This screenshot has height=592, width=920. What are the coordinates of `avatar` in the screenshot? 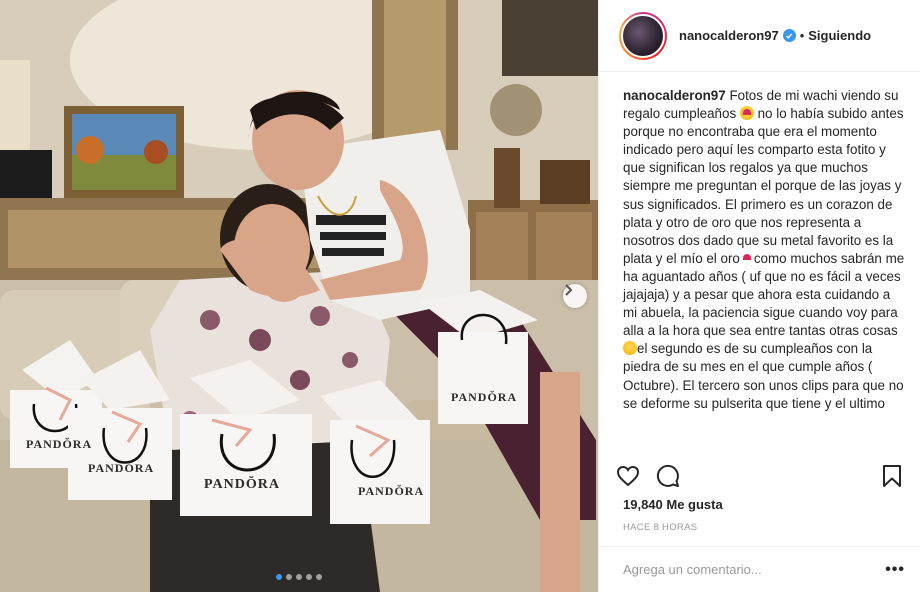 It's located at (643, 35).